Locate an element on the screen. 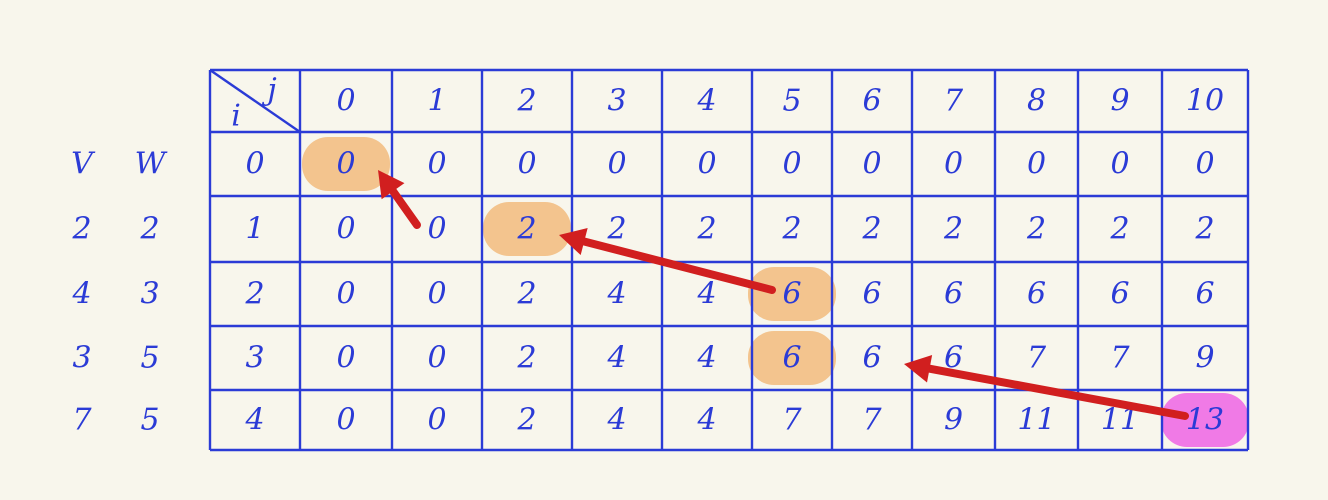 The width and height of the screenshot is (1328, 500). column-header: 1 is located at coordinates (436, 101).